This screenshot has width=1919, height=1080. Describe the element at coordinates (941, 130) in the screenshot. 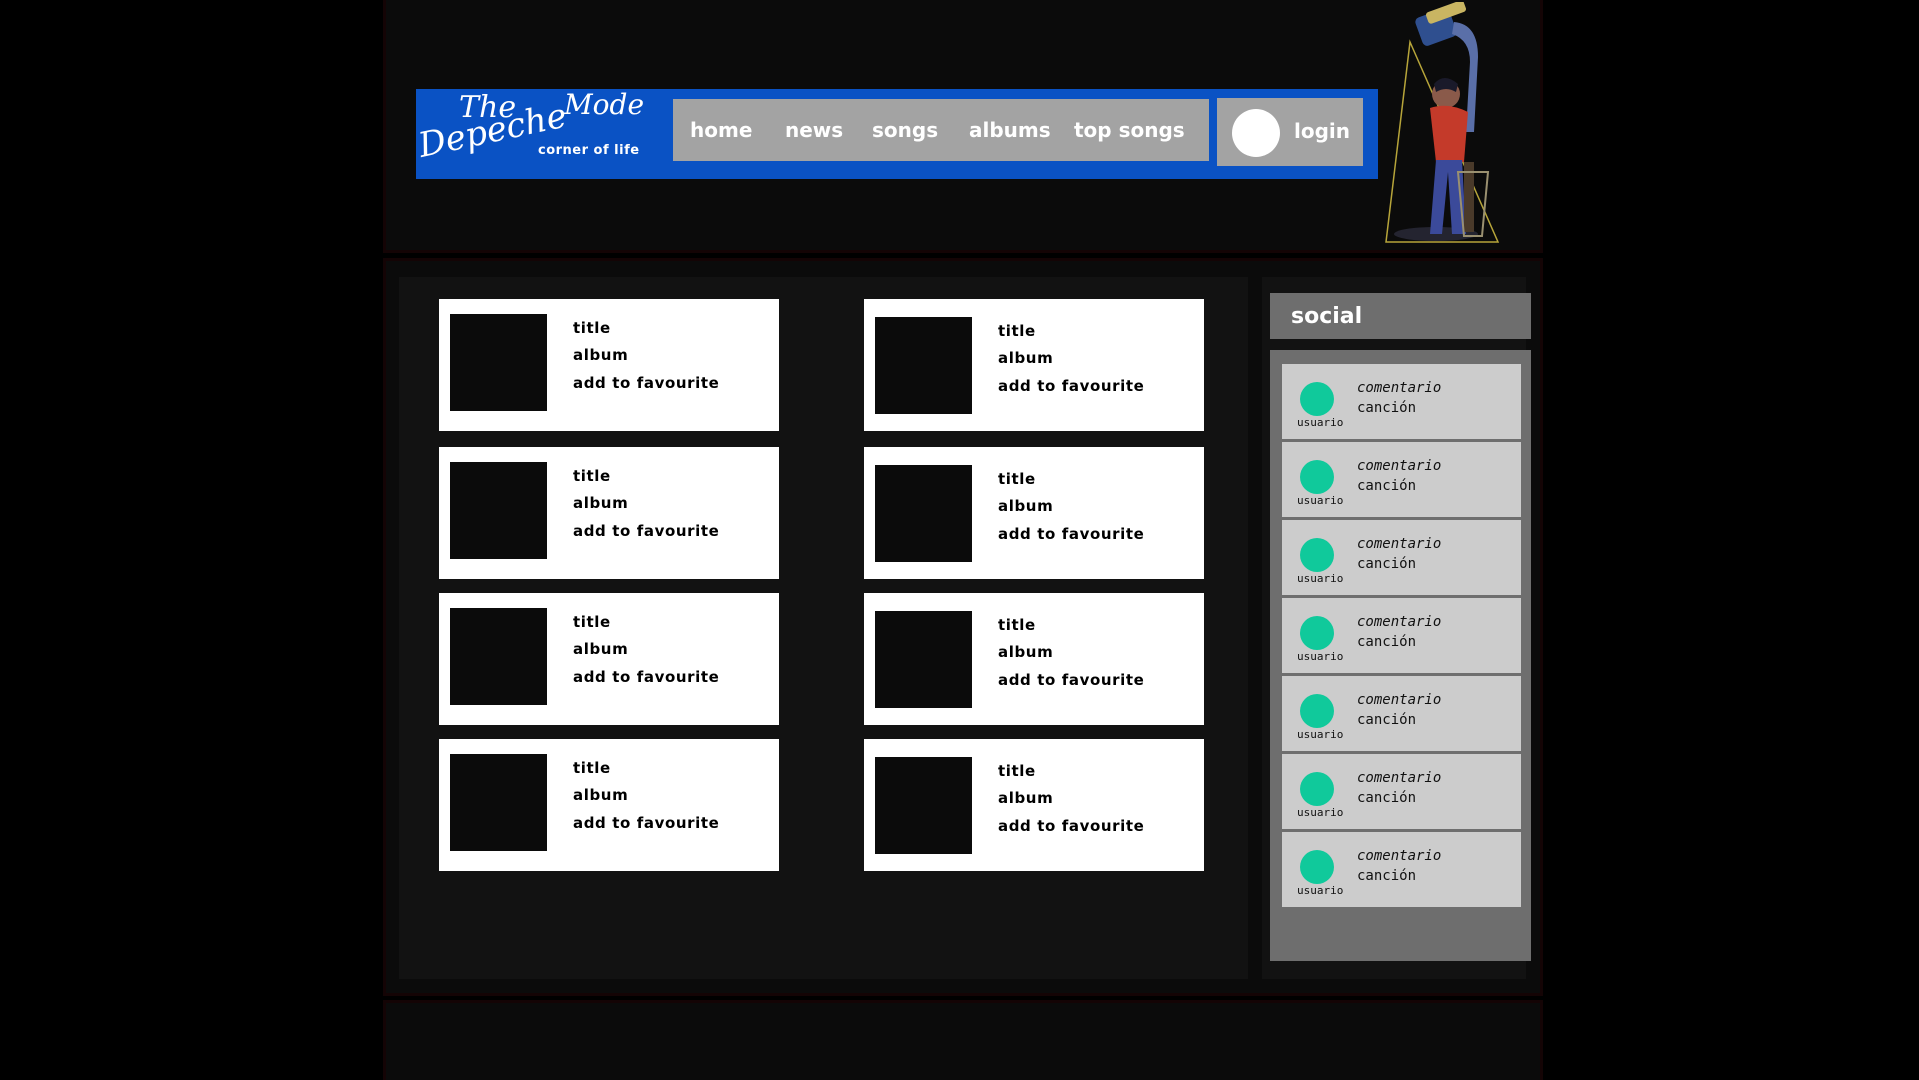

I see `main-nav: home news songs albums top songs` at that location.